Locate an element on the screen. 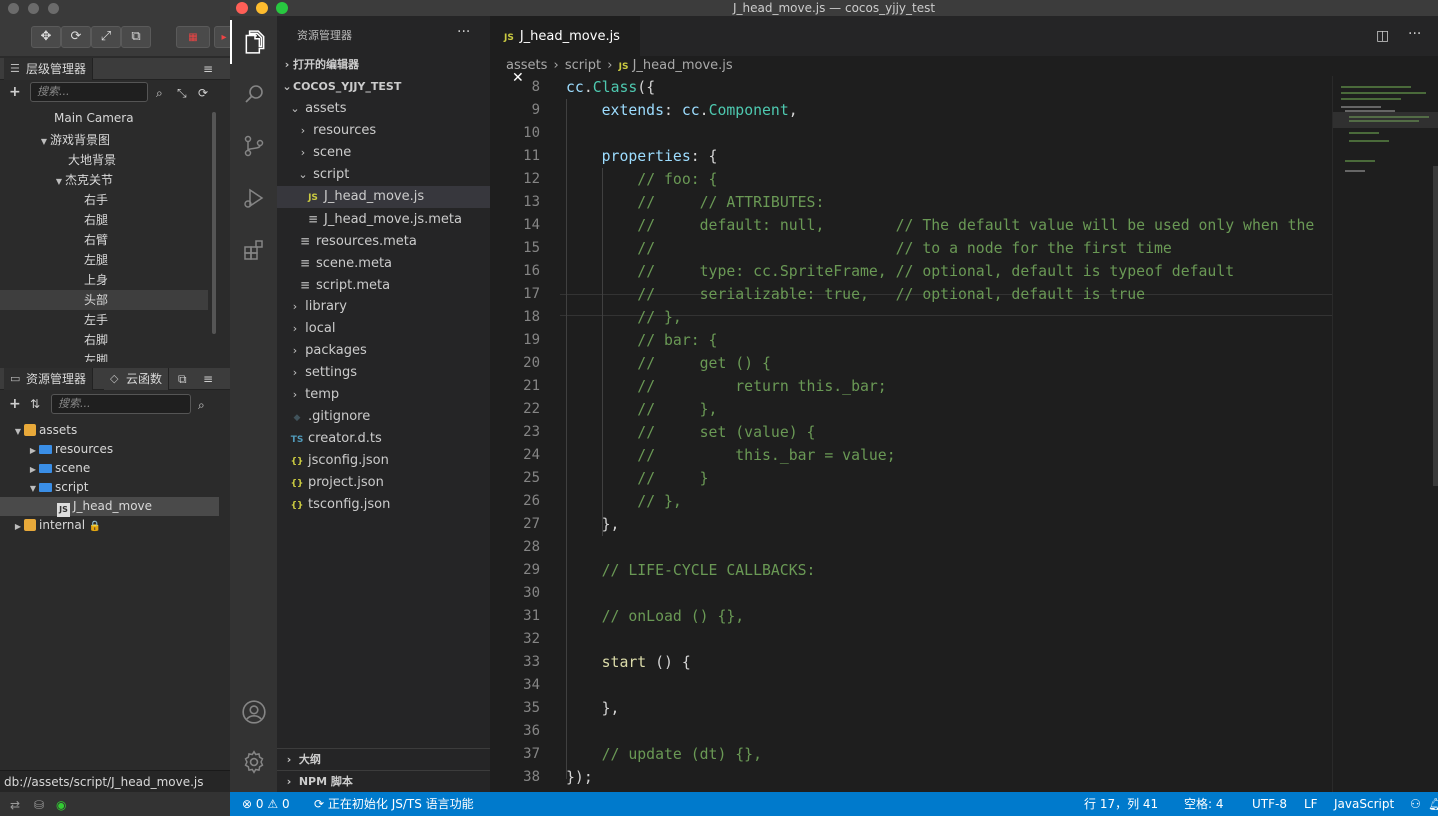 This screenshot has width=1438, height=816. cursor-position: 行 17，列 41 is located at coordinates (1121, 804).